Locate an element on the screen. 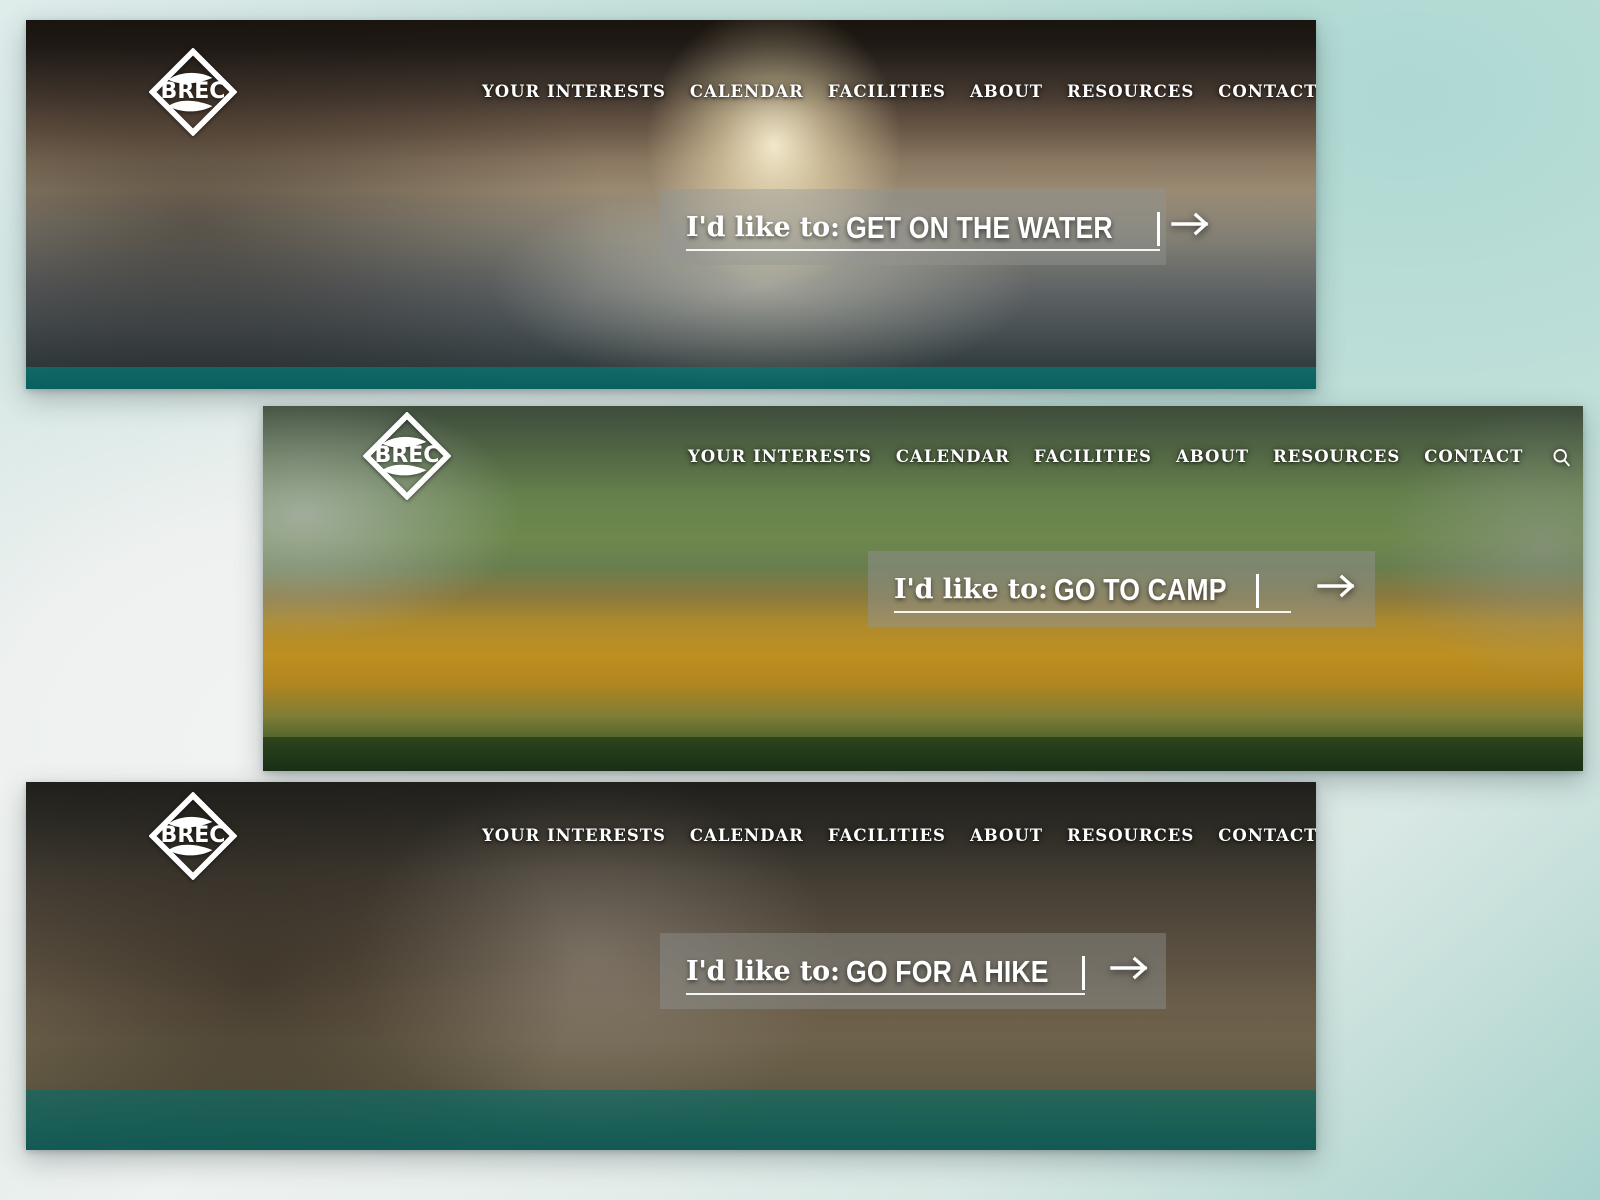 This screenshot has width=1600, height=1200. cta-typed-value: GET ON THE WATER is located at coordinates (979, 227).